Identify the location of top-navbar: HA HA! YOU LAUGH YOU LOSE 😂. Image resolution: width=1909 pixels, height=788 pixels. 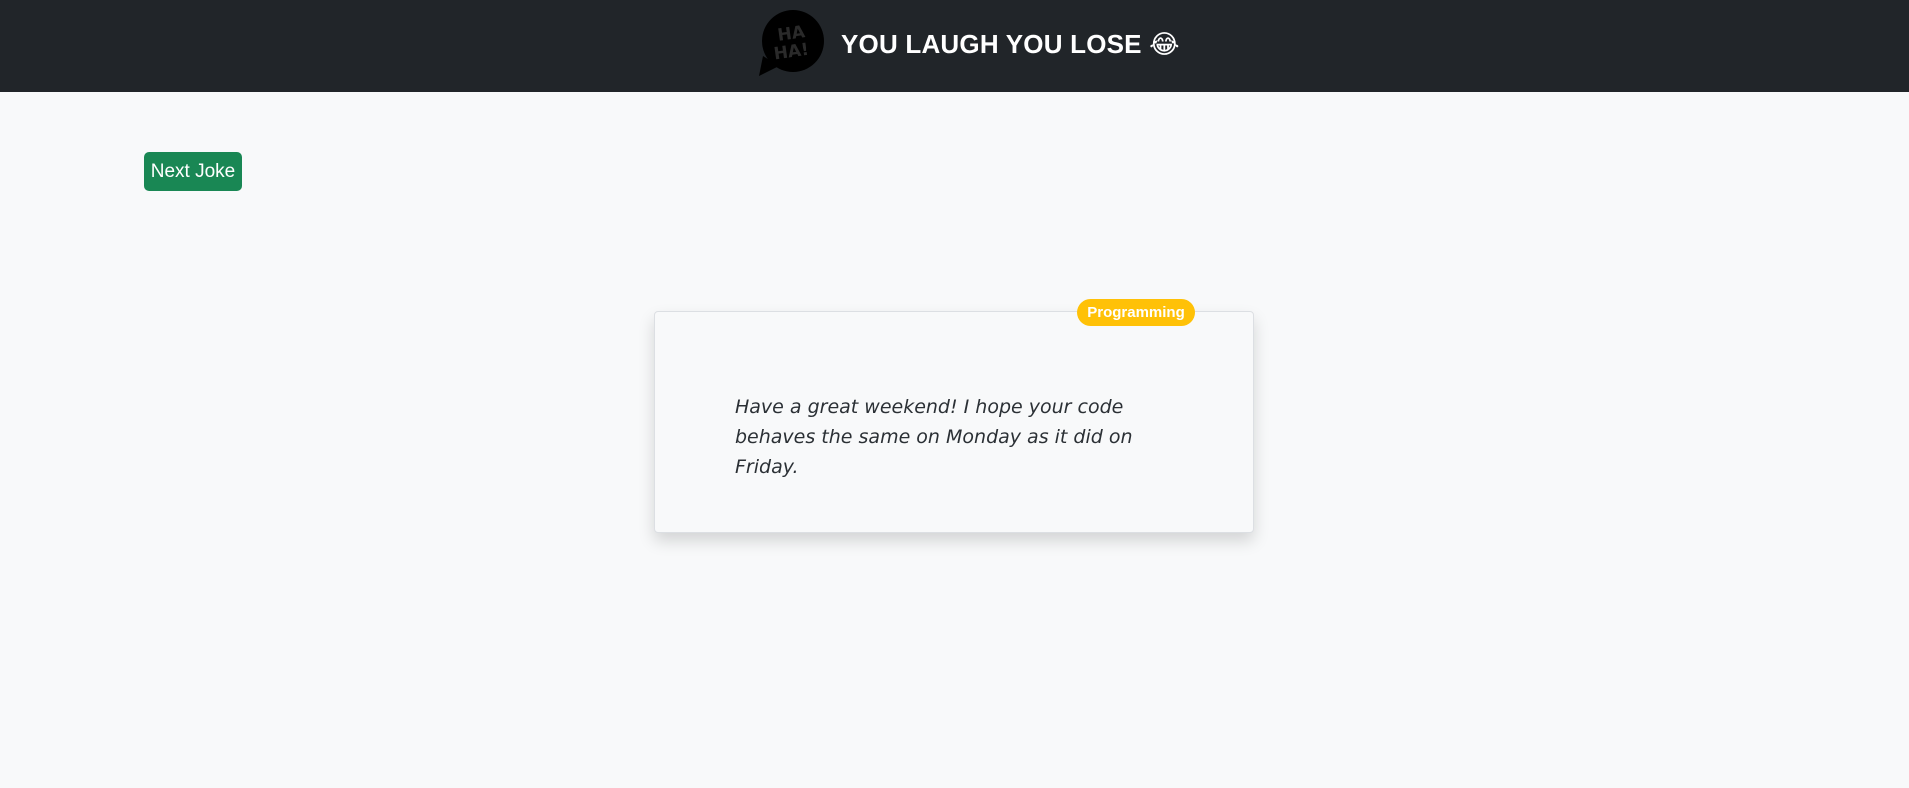
(954, 46).